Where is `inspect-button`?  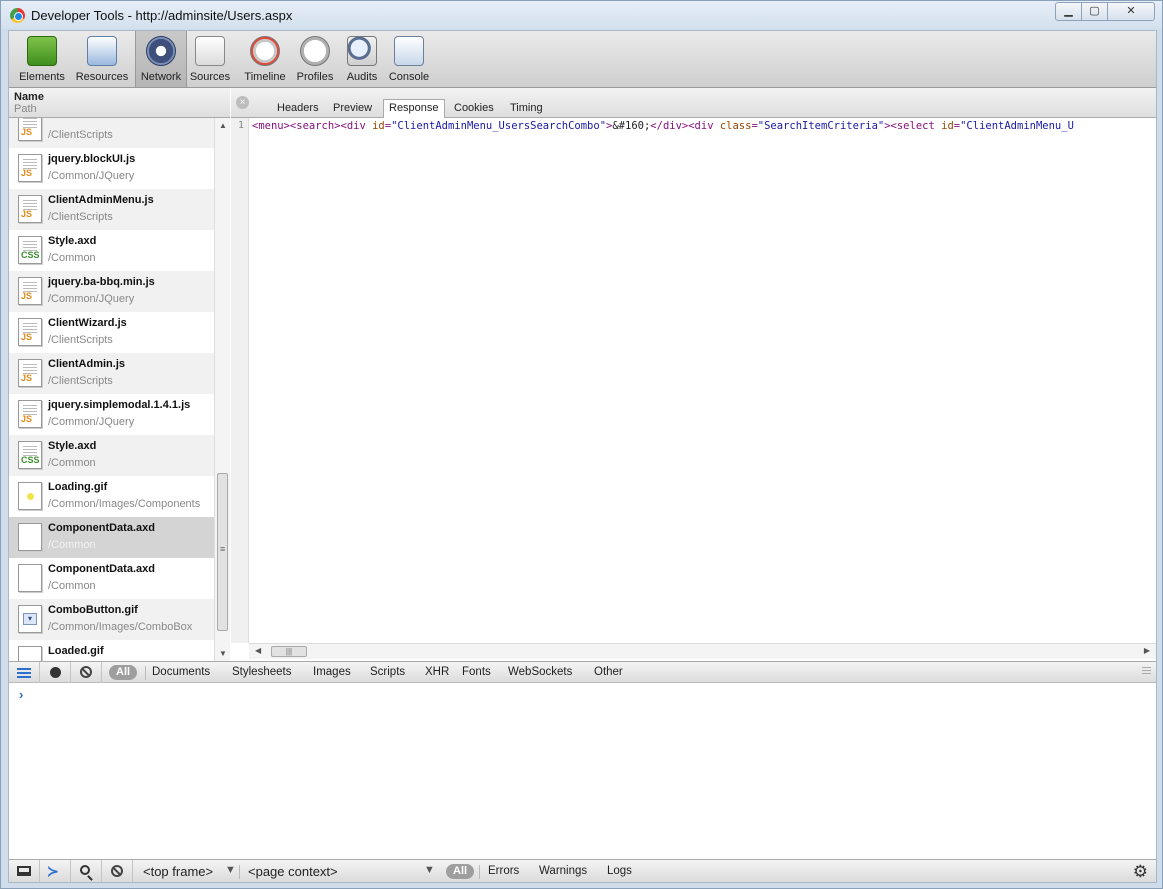
inspect-button is located at coordinates (86, 871).